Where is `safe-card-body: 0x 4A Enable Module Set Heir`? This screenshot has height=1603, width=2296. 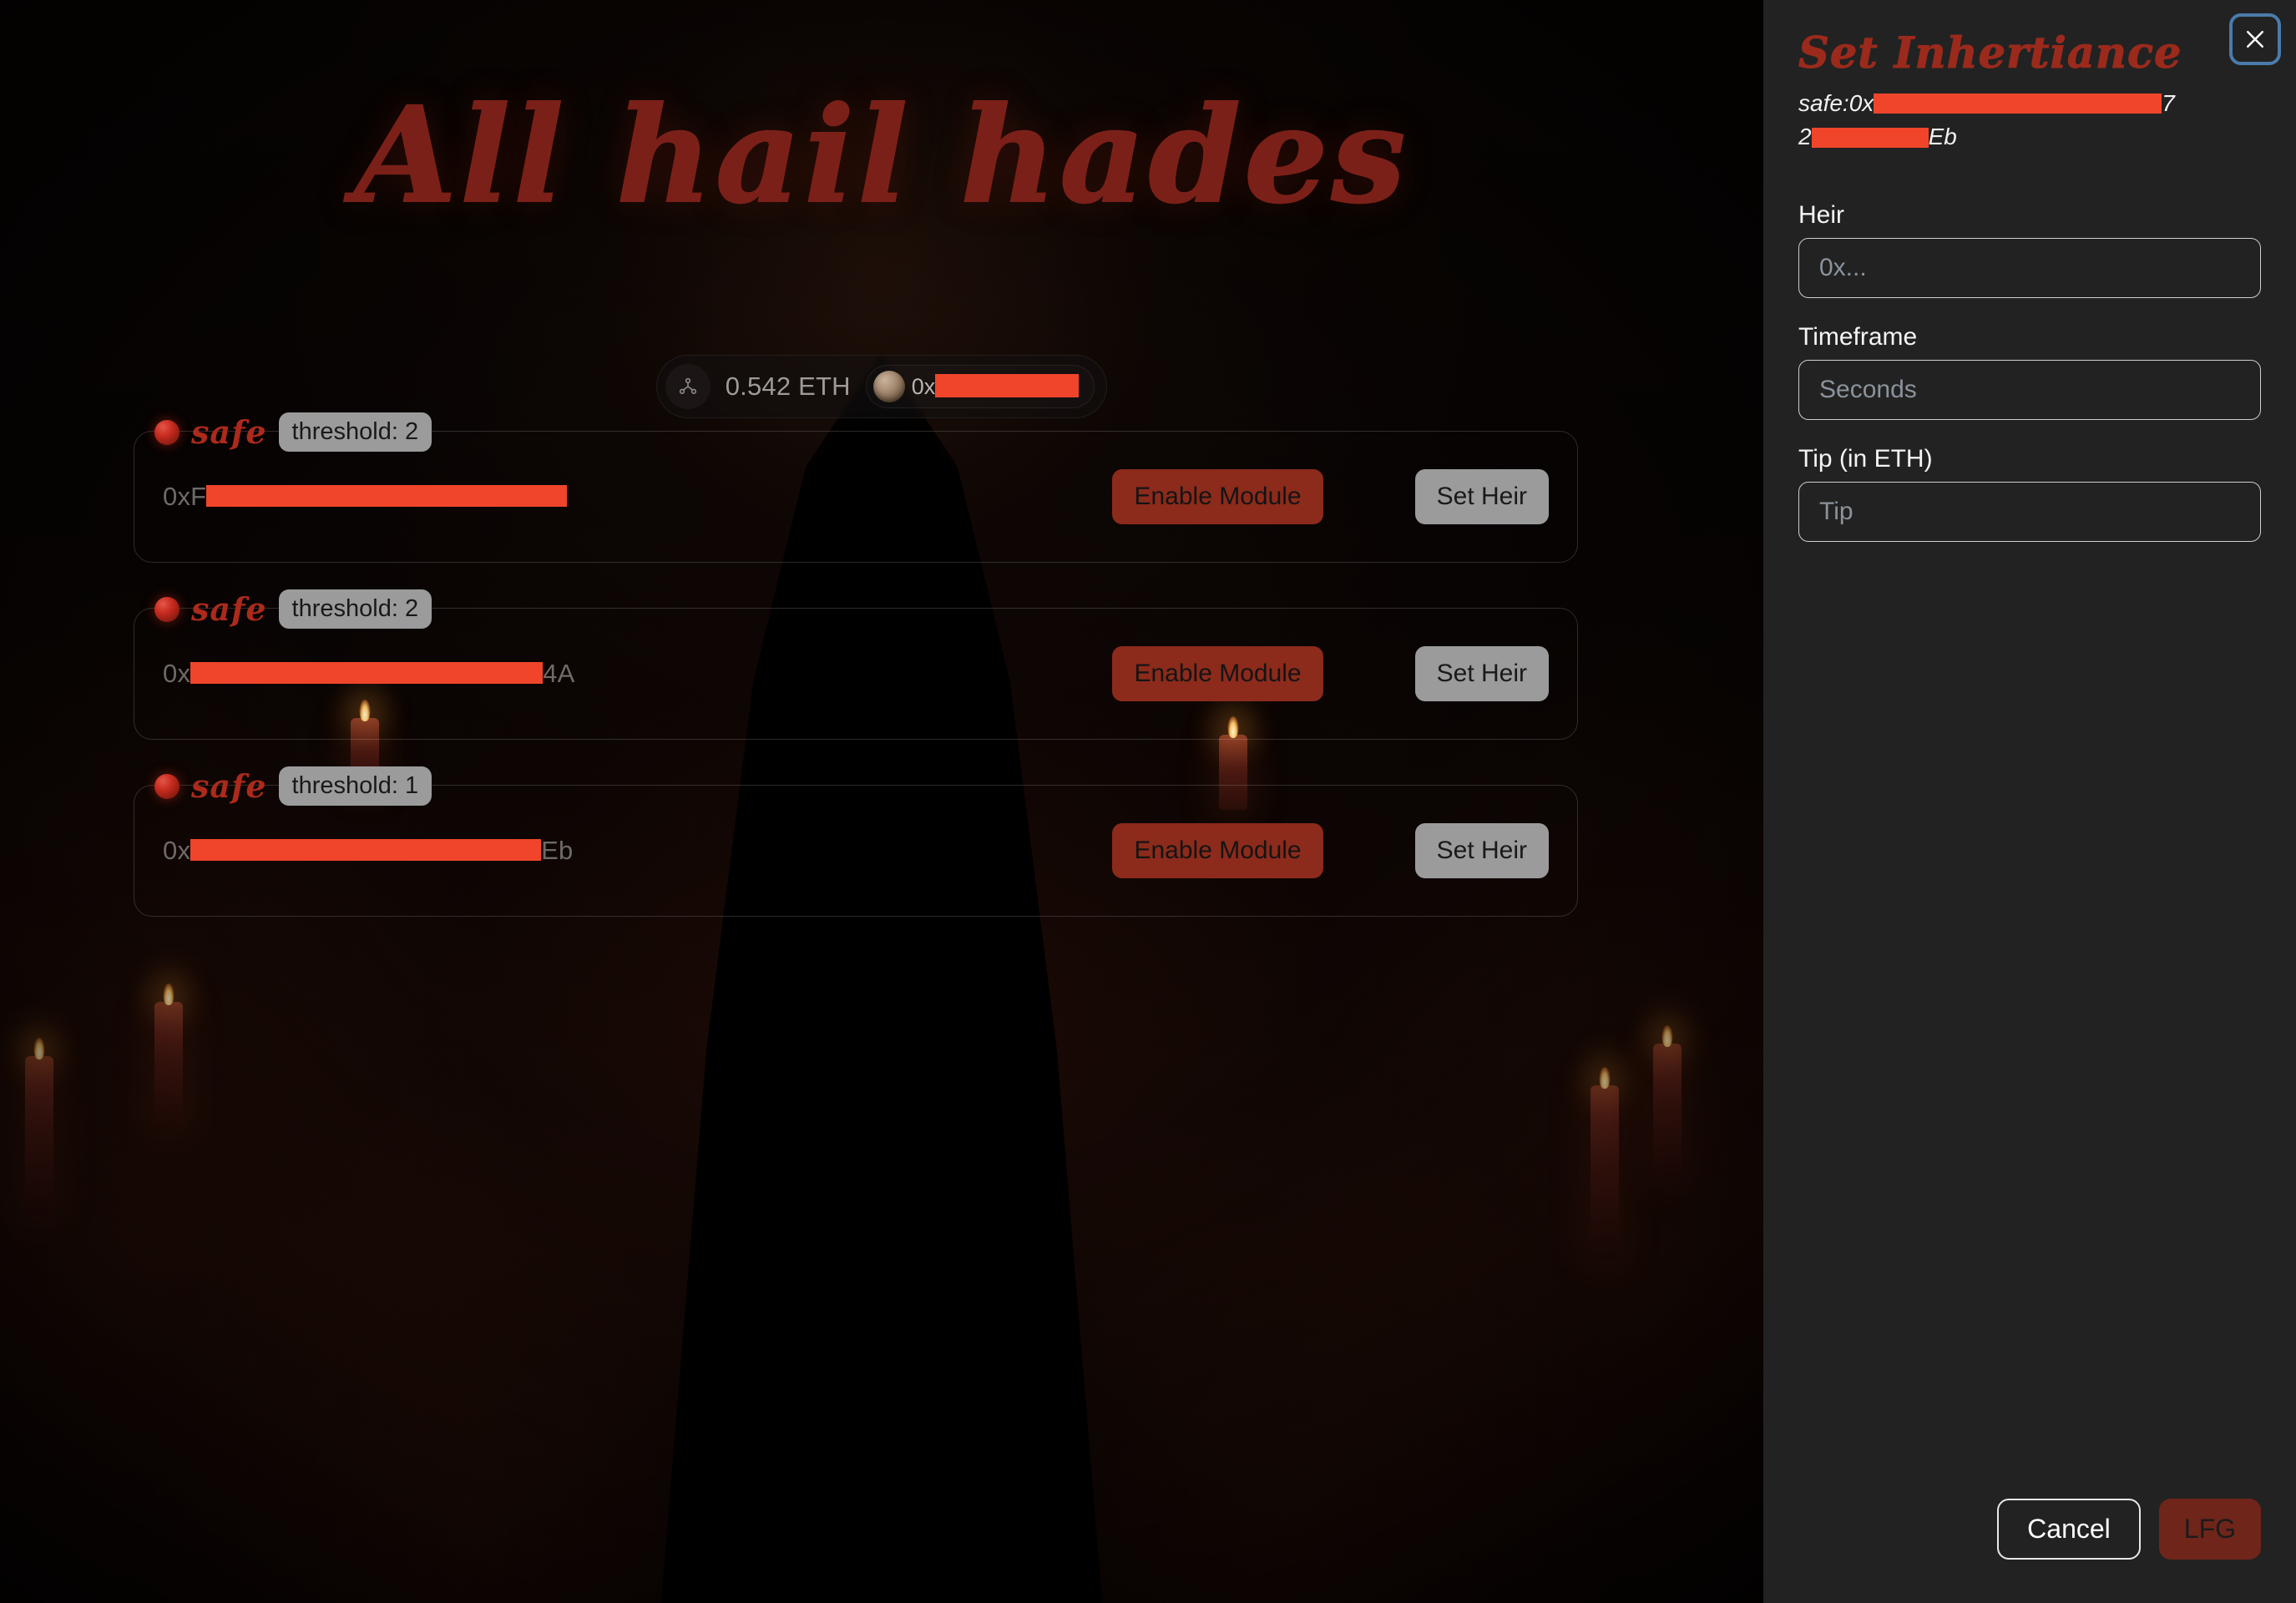
safe-card-body: 0x 4A Enable Module Set Heir is located at coordinates (856, 673).